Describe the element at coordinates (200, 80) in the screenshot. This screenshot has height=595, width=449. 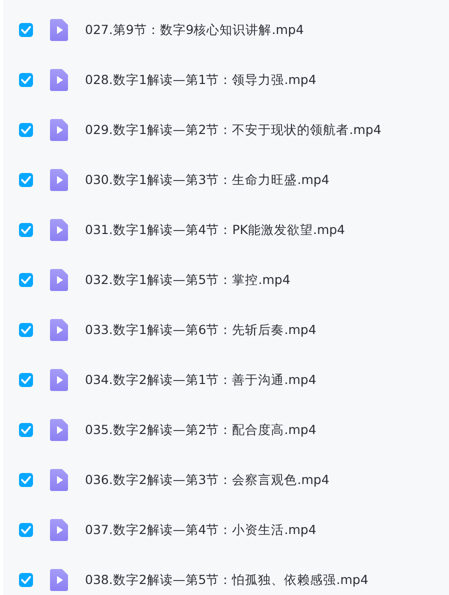
I see `file-name: 028.数字1解读—第1节：领导力强.mp4` at that location.